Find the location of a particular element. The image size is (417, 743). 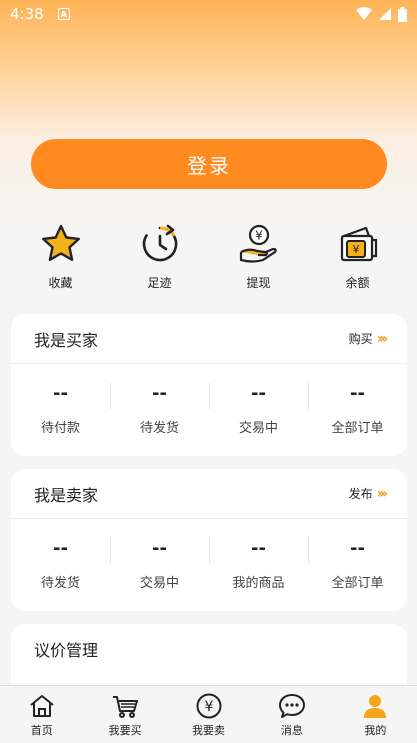

tab-messages: 消息 is located at coordinates (291, 714).